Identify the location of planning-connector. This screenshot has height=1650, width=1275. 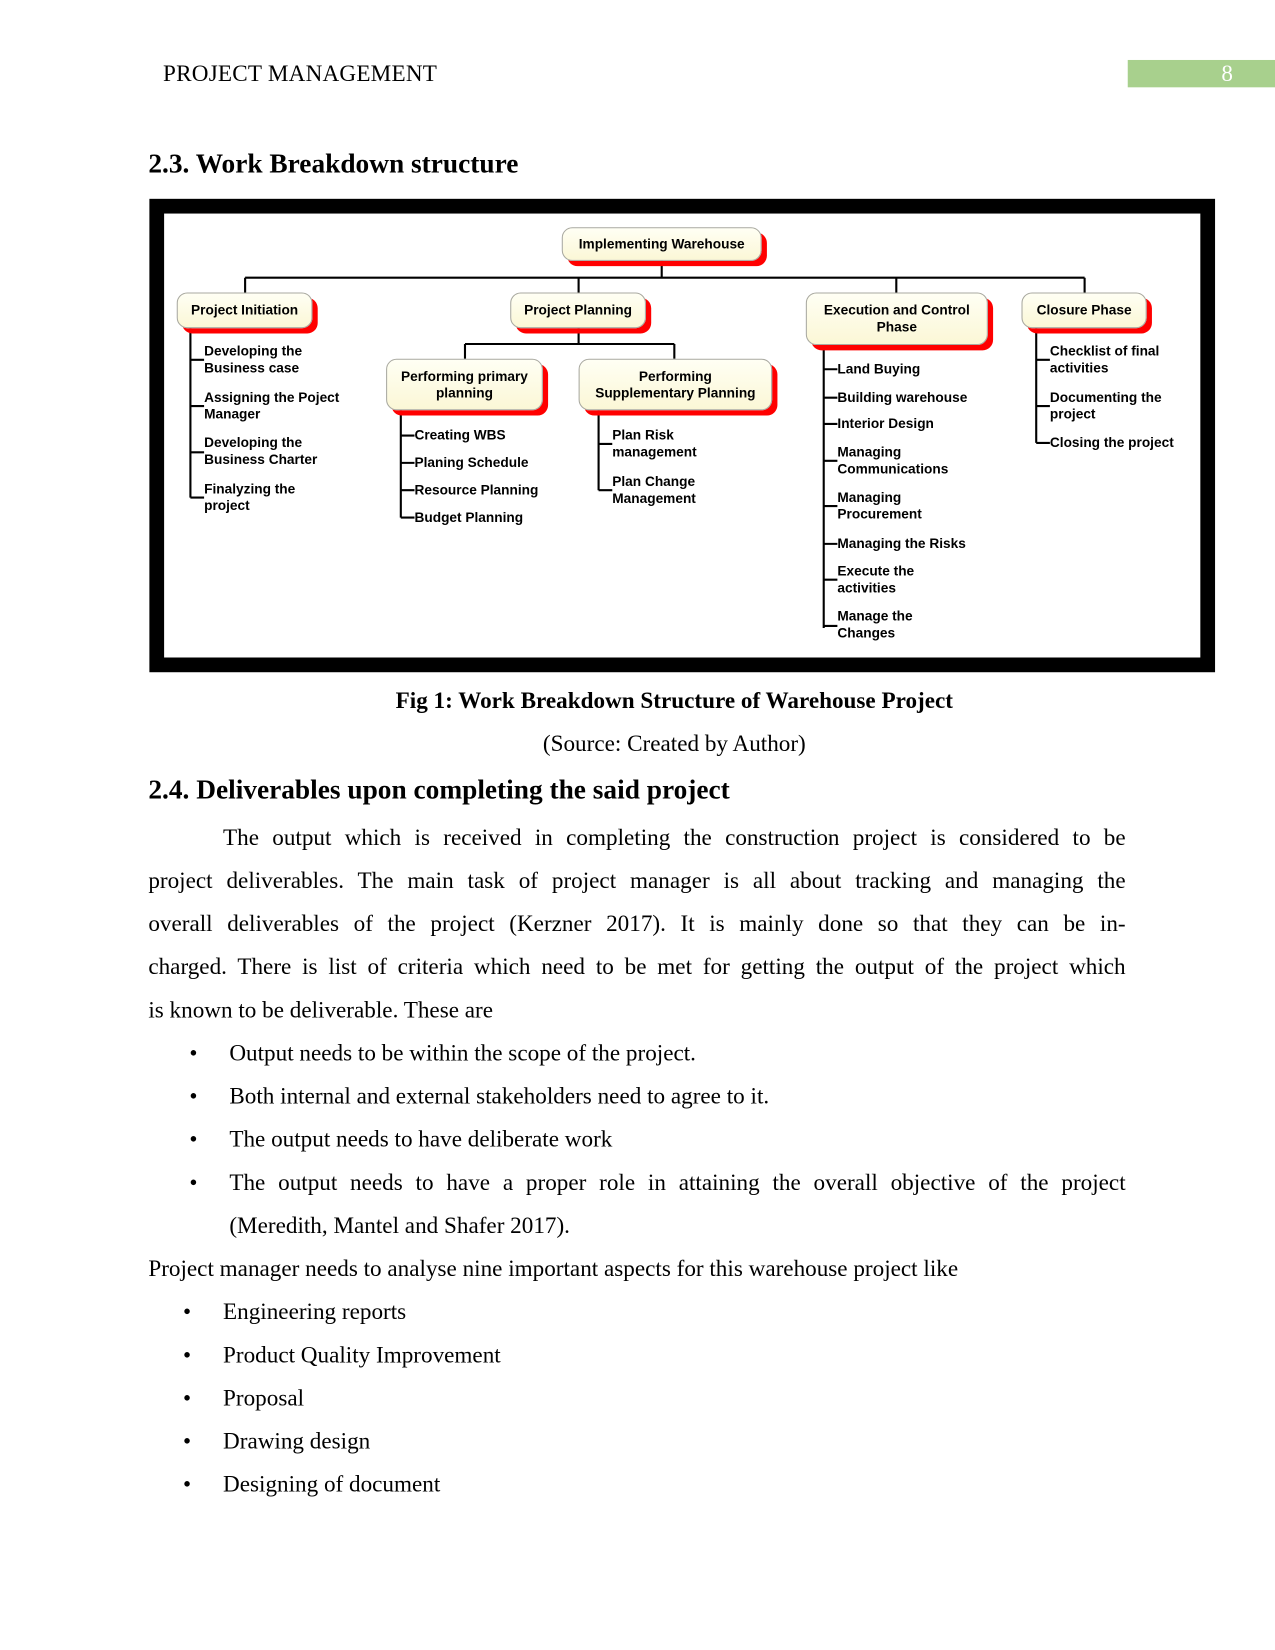
(569, 343).